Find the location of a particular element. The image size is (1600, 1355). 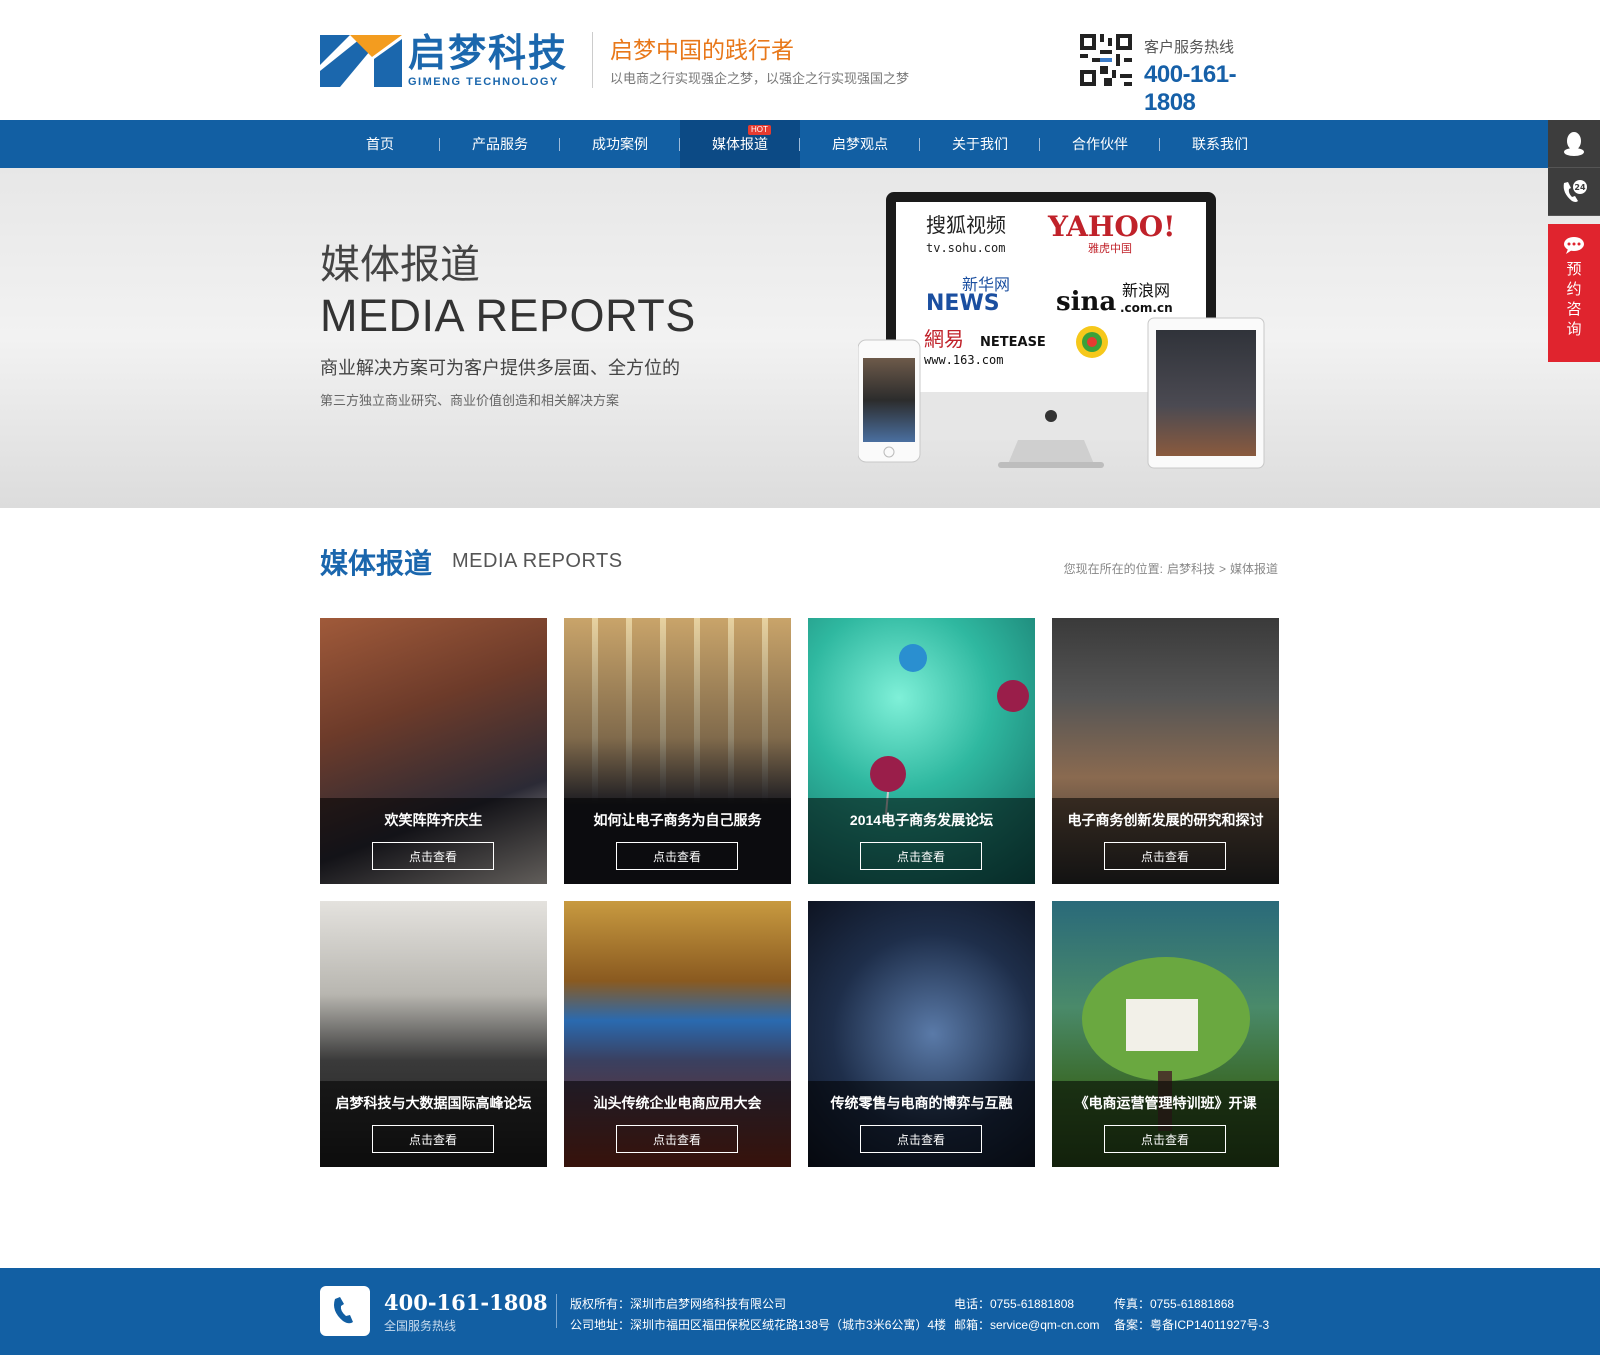

footer-email: 邮箱：service@qm-cn.com is located at coordinates (1027, 1325).